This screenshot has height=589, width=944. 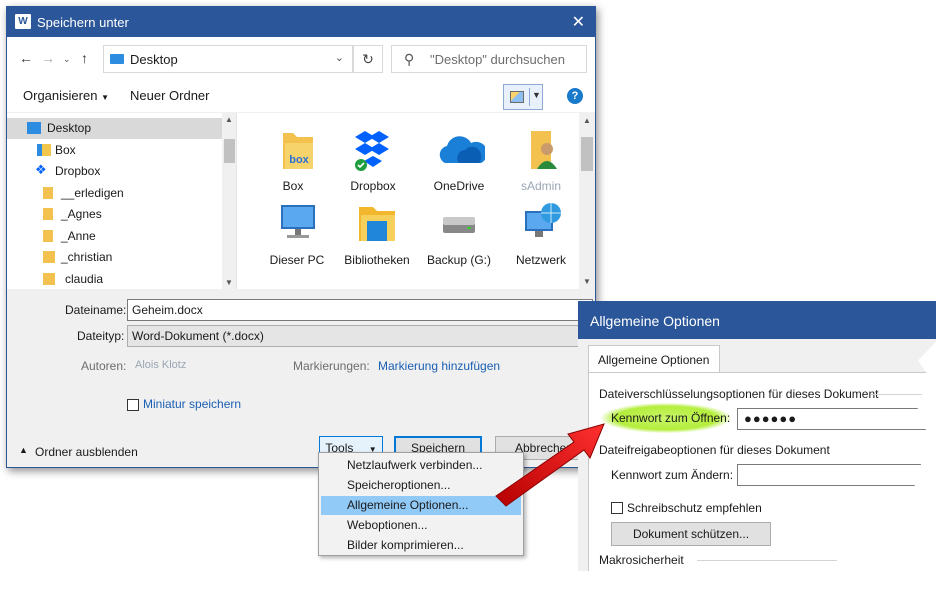 What do you see at coordinates (169, 95) in the screenshot?
I see `new-folder-button: Neuer Ordner` at bounding box center [169, 95].